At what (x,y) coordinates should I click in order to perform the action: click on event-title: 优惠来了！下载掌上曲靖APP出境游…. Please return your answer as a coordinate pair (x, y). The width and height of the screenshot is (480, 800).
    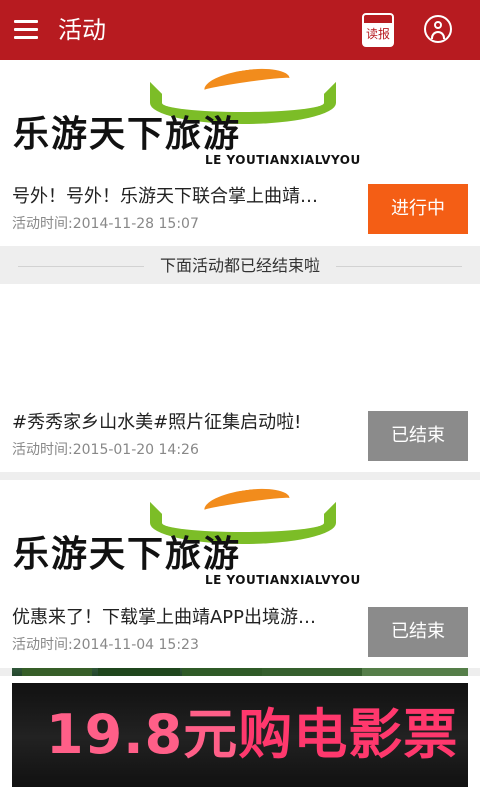
    Looking at the image, I should click on (164, 617).